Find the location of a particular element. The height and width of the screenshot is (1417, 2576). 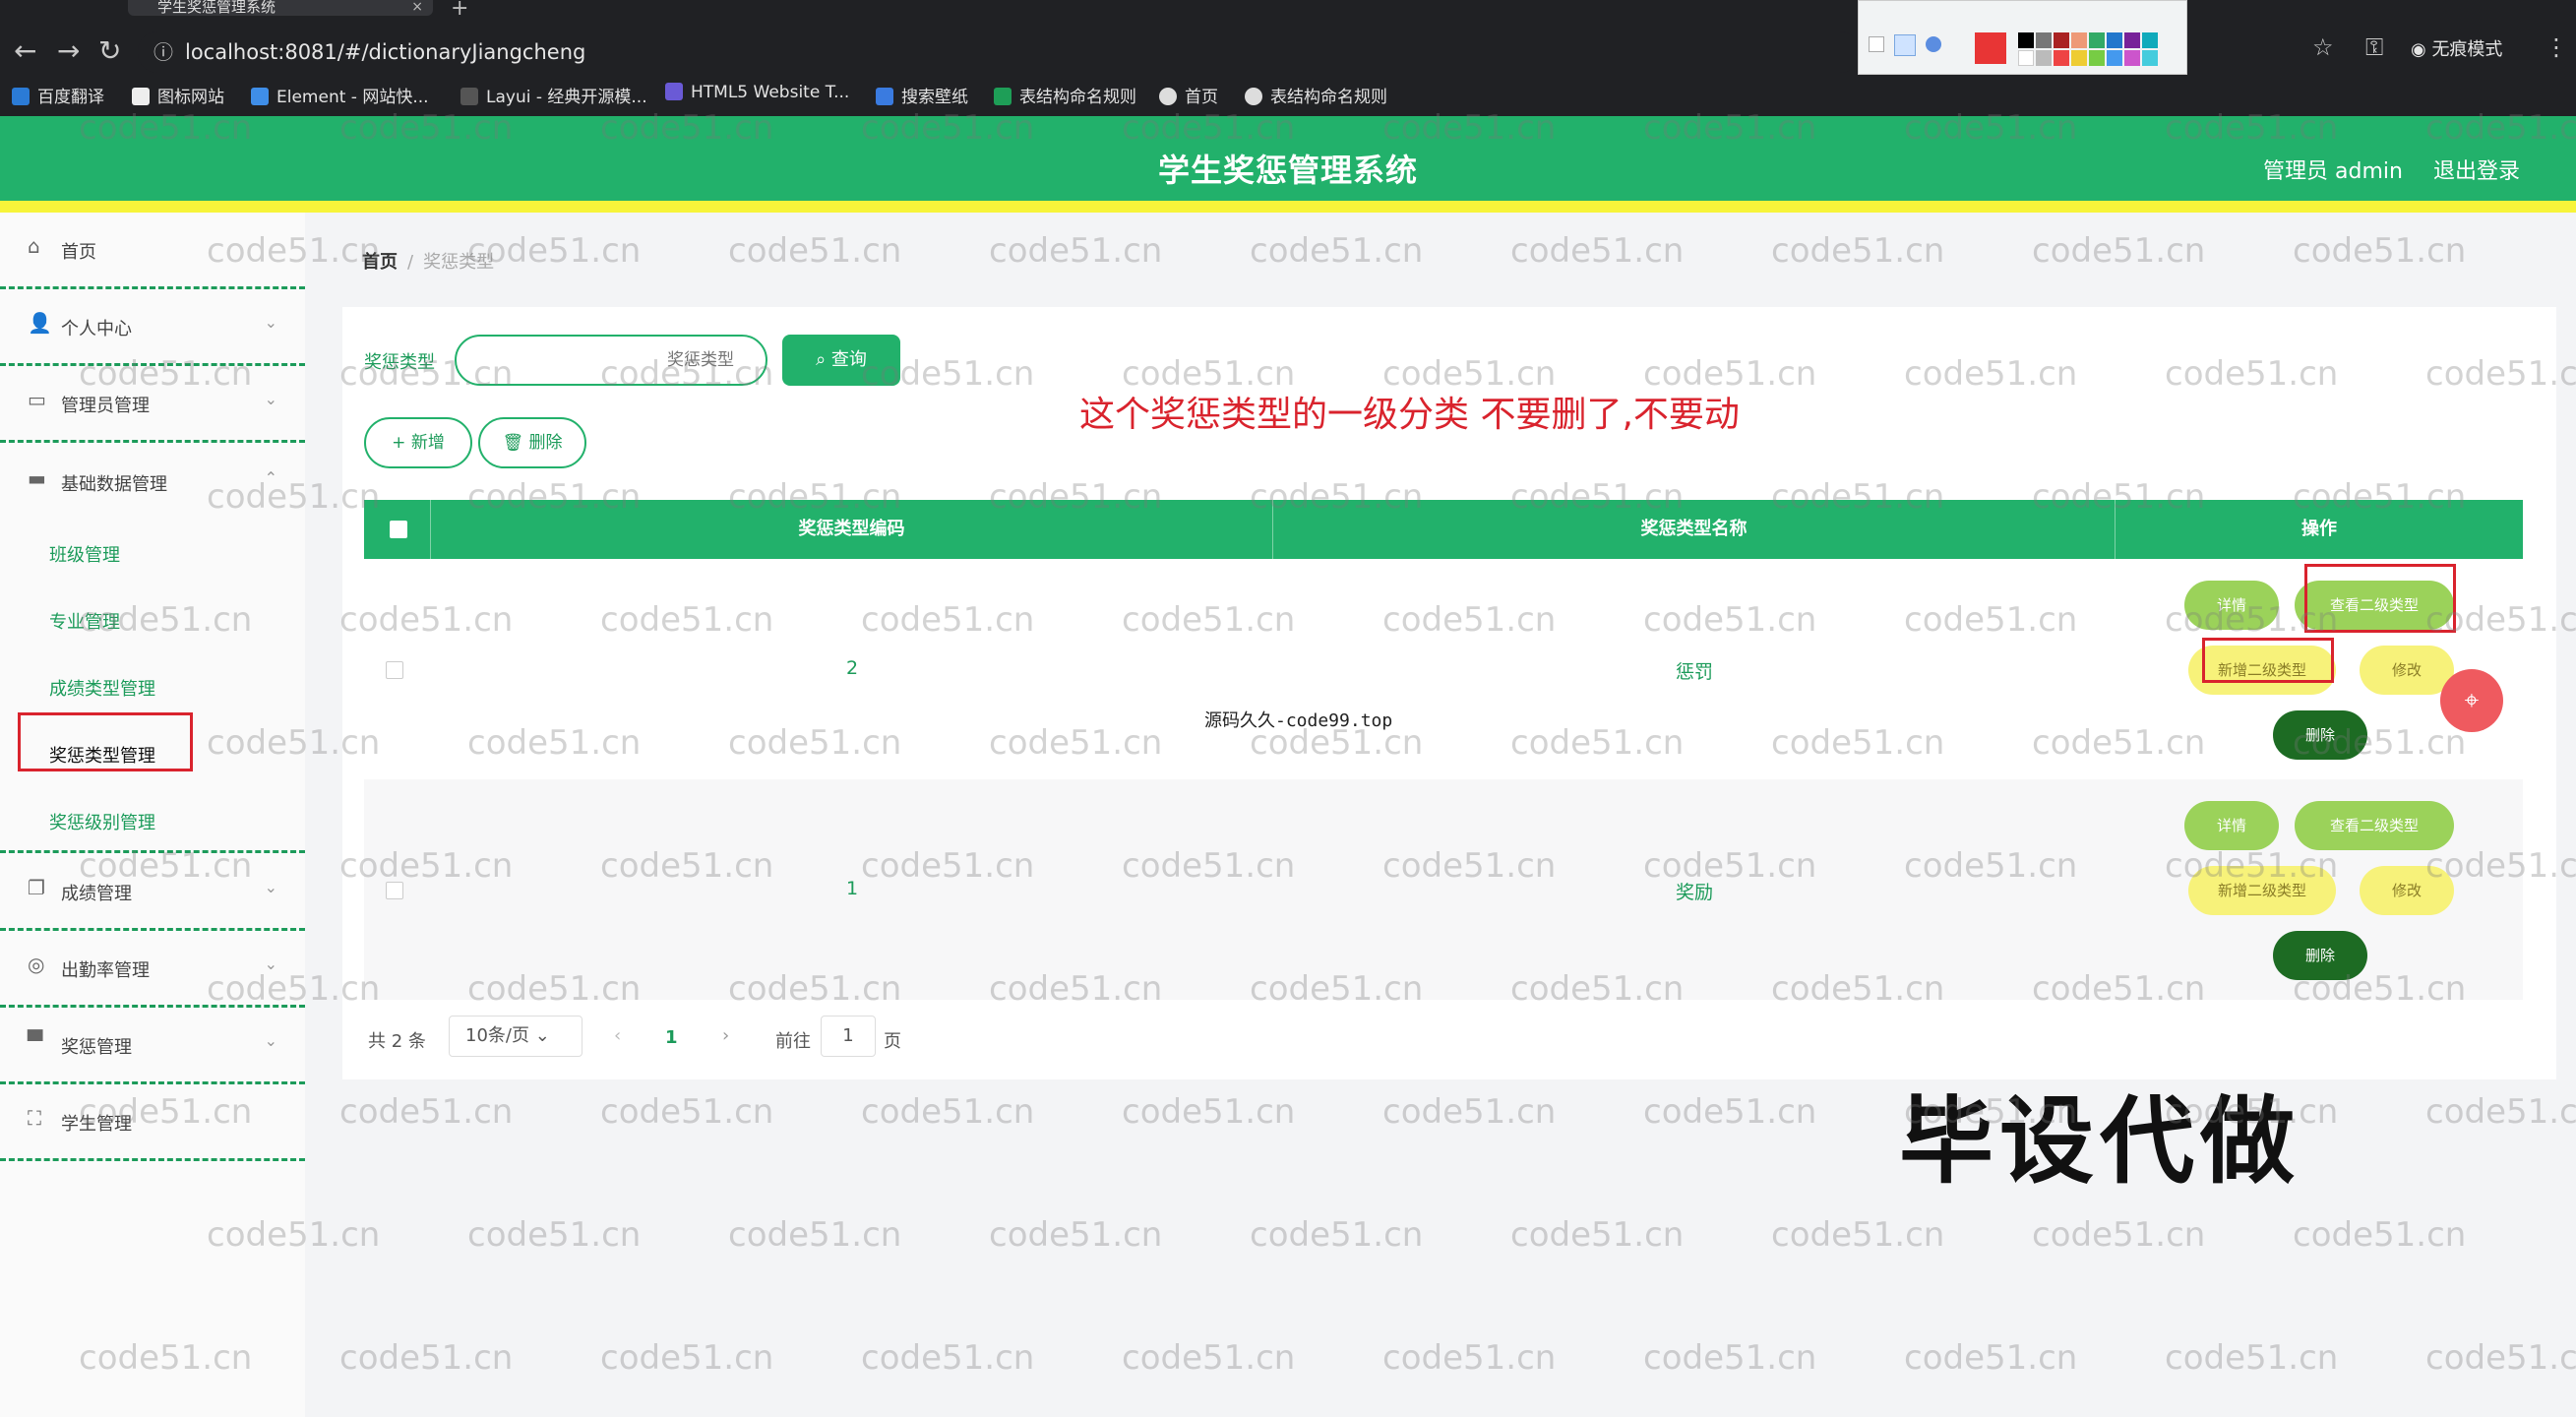

new-tab-button: + is located at coordinates (459, 10).